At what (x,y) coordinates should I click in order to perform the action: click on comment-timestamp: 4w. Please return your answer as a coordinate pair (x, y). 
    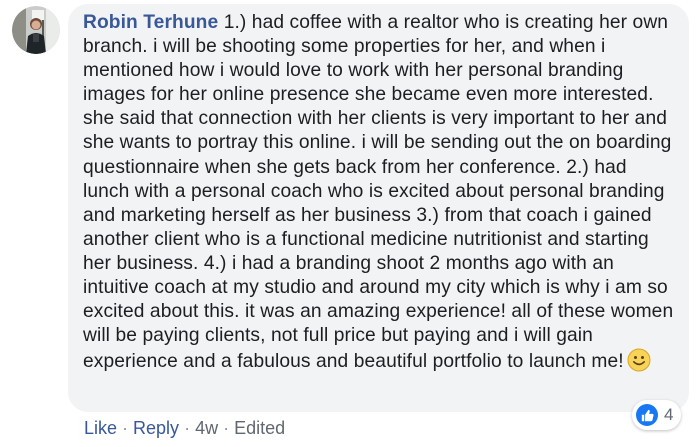
    Looking at the image, I should click on (206, 428).